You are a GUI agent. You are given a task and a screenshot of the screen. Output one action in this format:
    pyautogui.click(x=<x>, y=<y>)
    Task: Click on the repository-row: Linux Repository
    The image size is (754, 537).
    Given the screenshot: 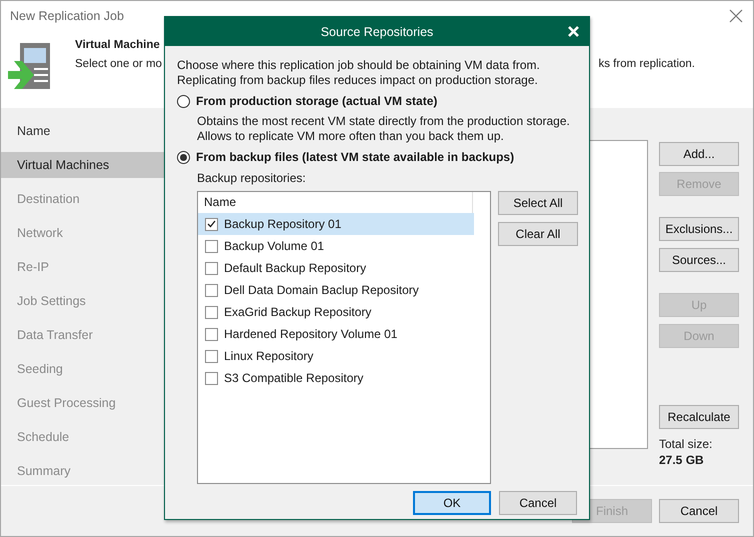 What is the action you would take?
    pyautogui.click(x=336, y=356)
    